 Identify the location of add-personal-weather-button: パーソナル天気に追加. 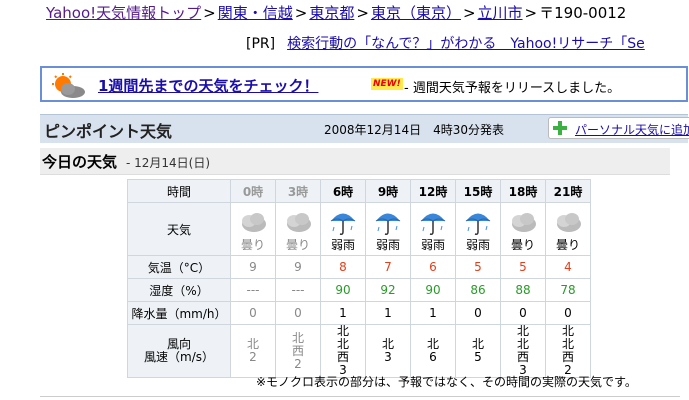
(618, 128).